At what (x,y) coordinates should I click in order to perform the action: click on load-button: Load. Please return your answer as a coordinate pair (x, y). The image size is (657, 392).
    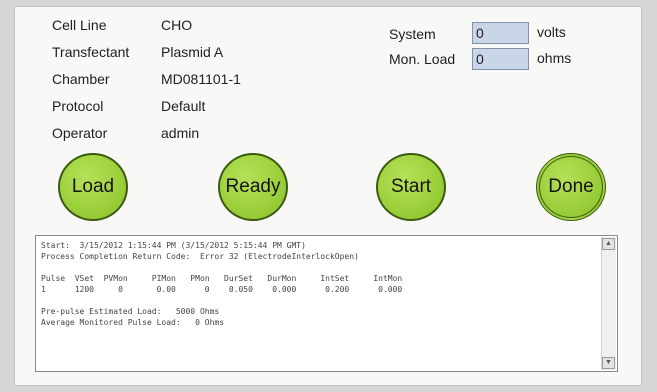
    Looking at the image, I should click on (93, 187).